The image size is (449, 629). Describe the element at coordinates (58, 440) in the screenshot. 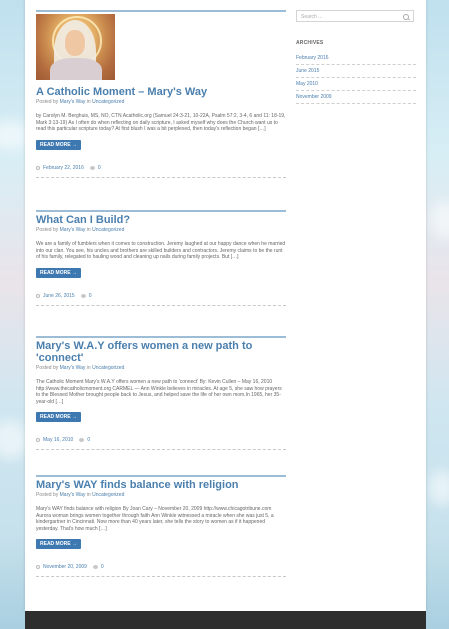

I see `post-date: May 16, 2010` at that location.